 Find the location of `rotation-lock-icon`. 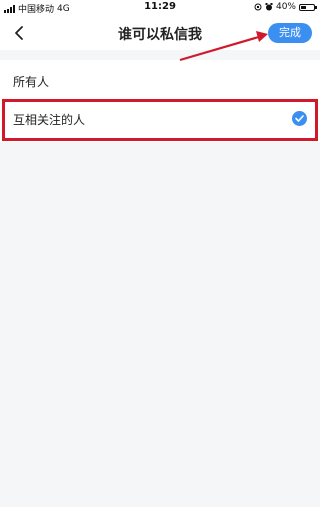

rotation-lock-icon is located at coordinates (258, 7).